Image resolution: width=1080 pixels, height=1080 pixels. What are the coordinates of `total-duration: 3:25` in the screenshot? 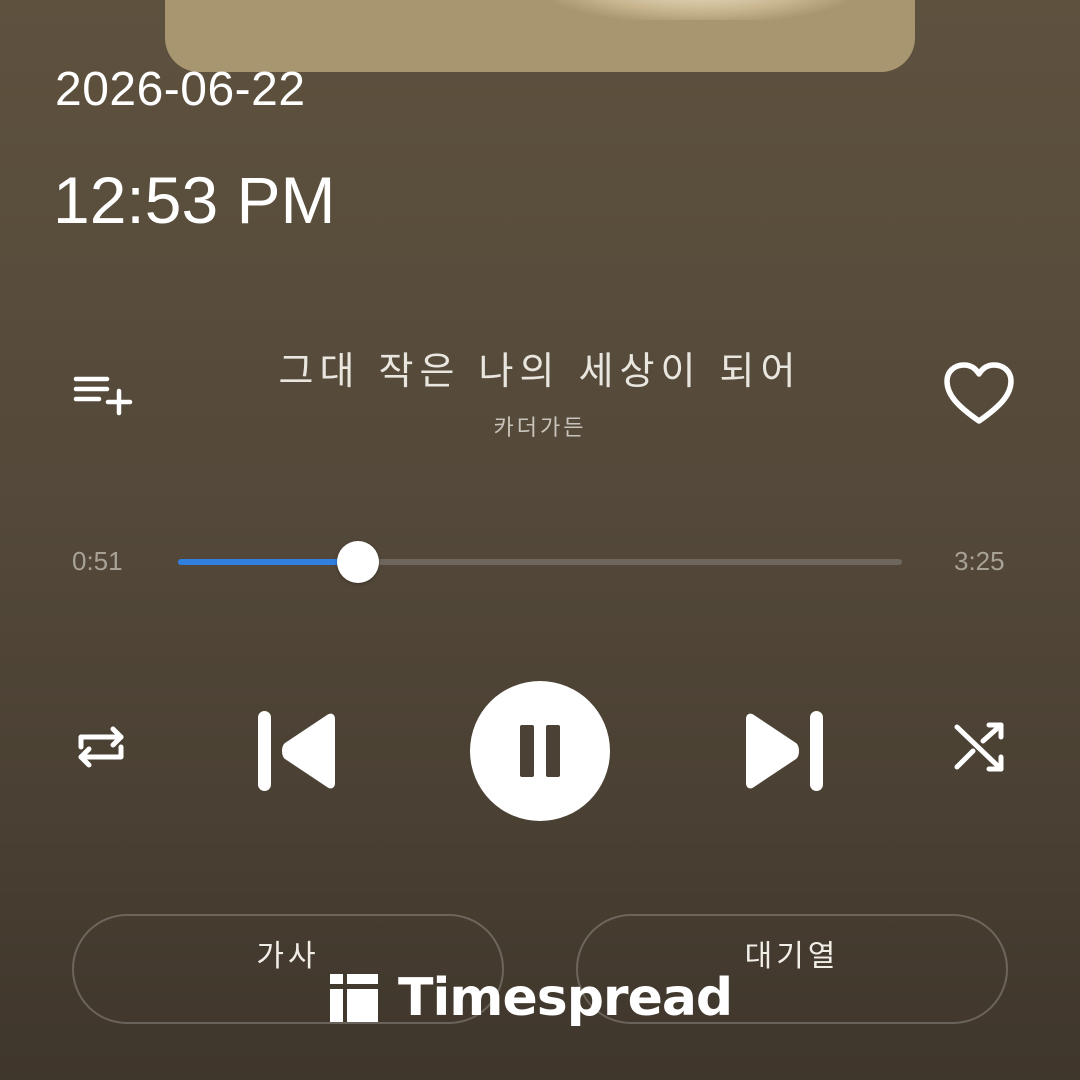 It's located at (979, 561).